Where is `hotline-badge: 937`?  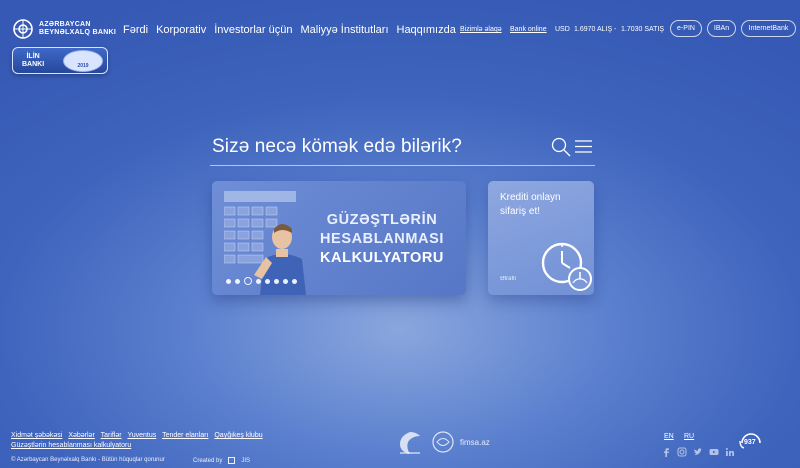 hotline-badge: 937 is located at coordinates (751, 443).